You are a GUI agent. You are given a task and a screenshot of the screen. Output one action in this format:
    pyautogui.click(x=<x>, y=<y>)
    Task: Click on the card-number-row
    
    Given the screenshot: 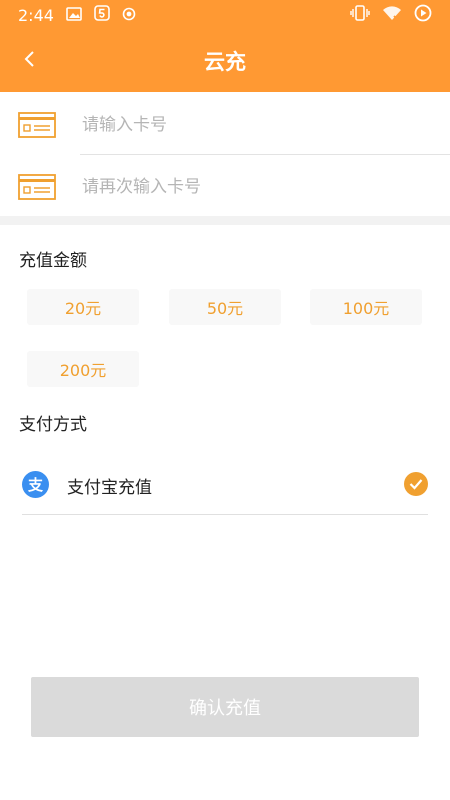 What is the action you would take?
    pyautogui.click(x=225, y=124)
    